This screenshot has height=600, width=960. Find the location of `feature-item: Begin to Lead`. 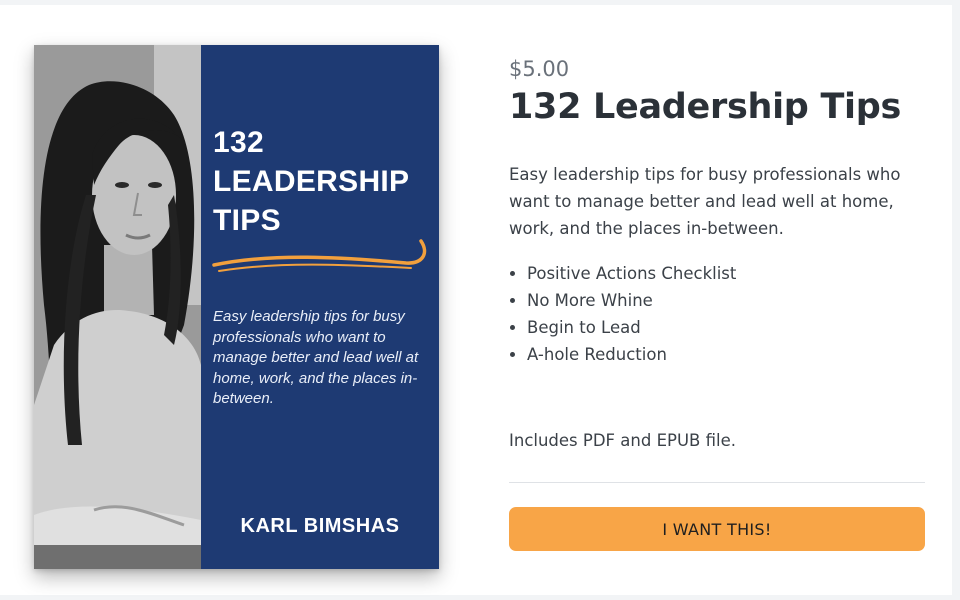

feature-item: Begin to Lead is located at coordinates (631, 327).